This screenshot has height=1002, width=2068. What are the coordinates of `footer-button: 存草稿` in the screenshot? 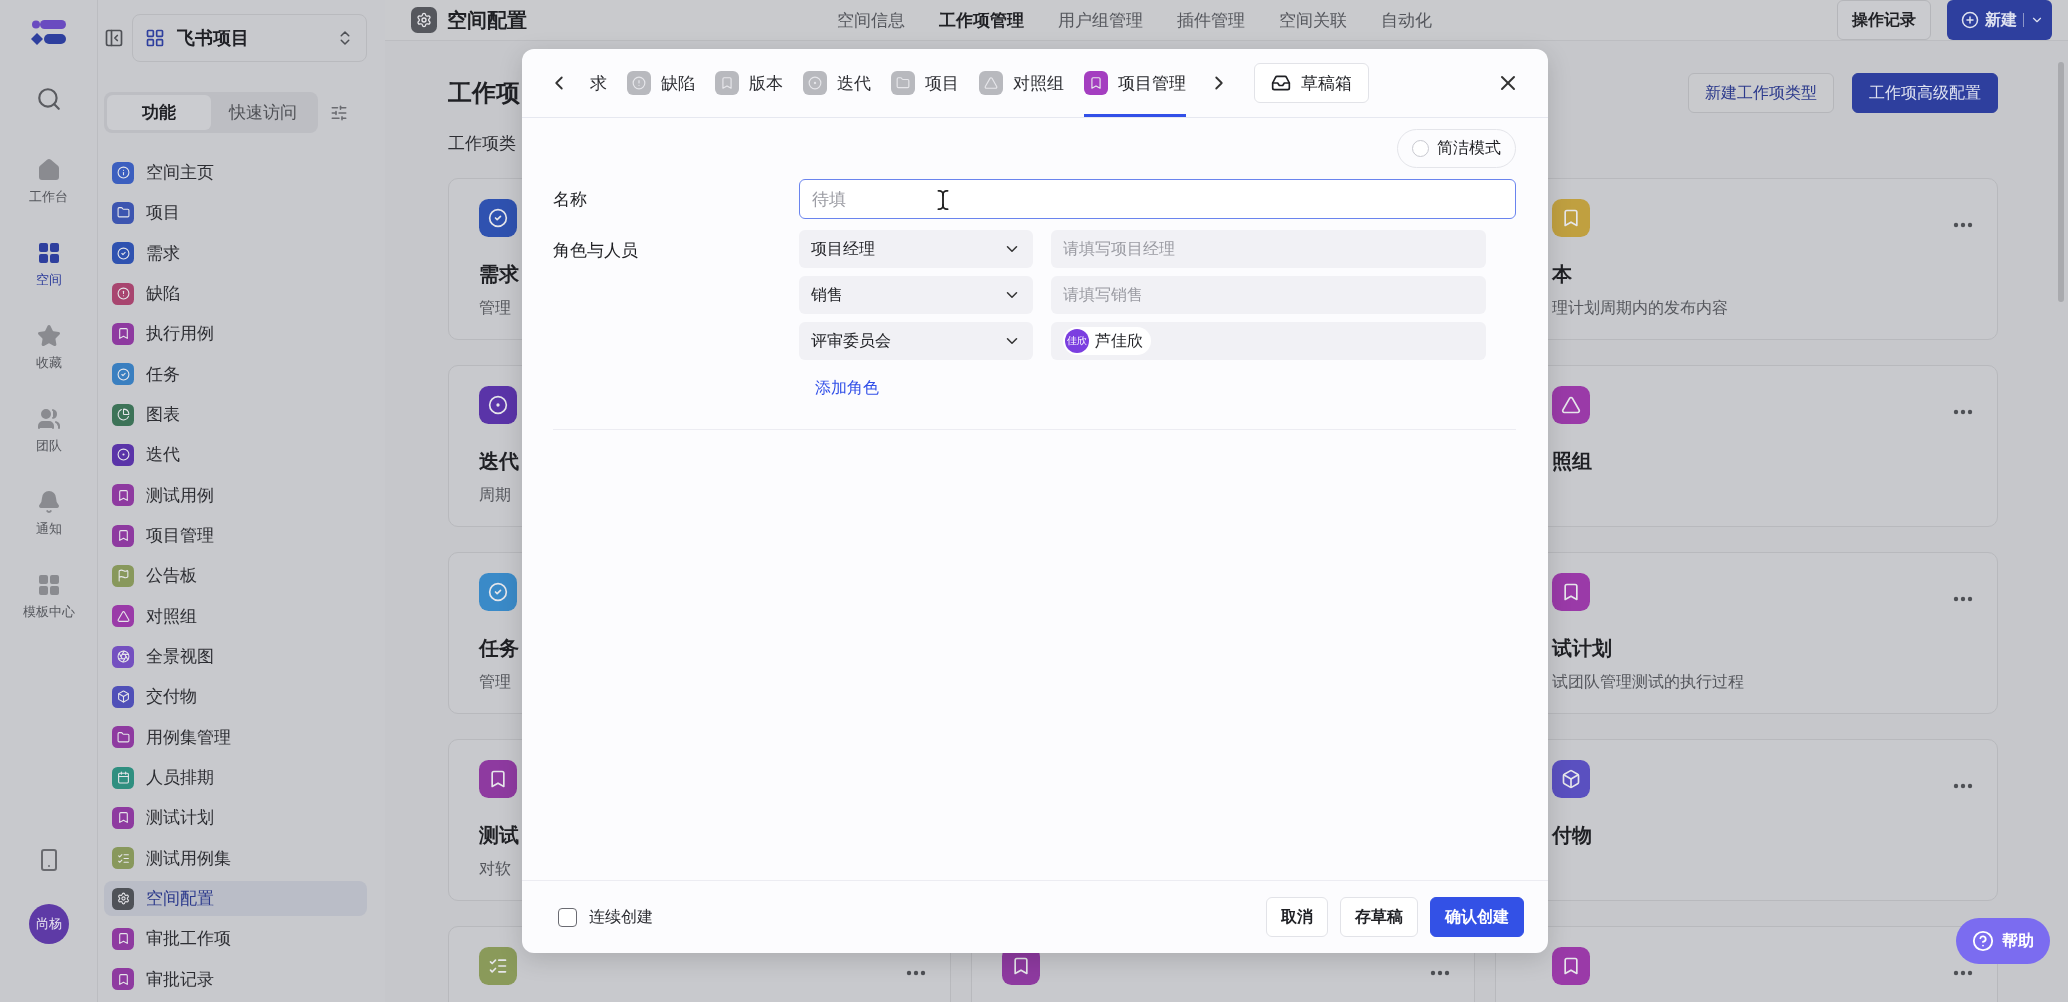 It's located at (1379, 917).